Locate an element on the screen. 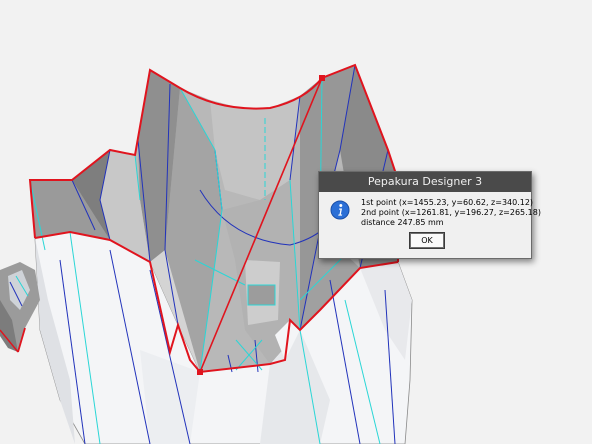 The height and width of the screenshot is (444, 592). ok-button: OK is located at coordinates (427, 240).